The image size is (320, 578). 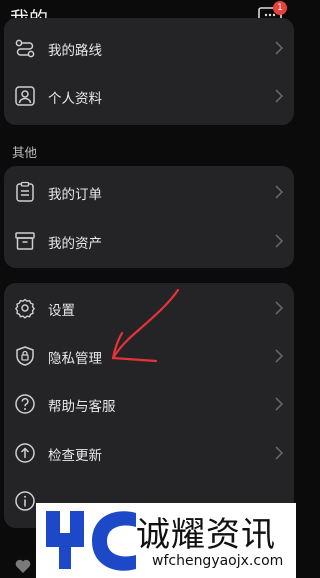 I want to click on gear-icon, so click(x=25, y=308).